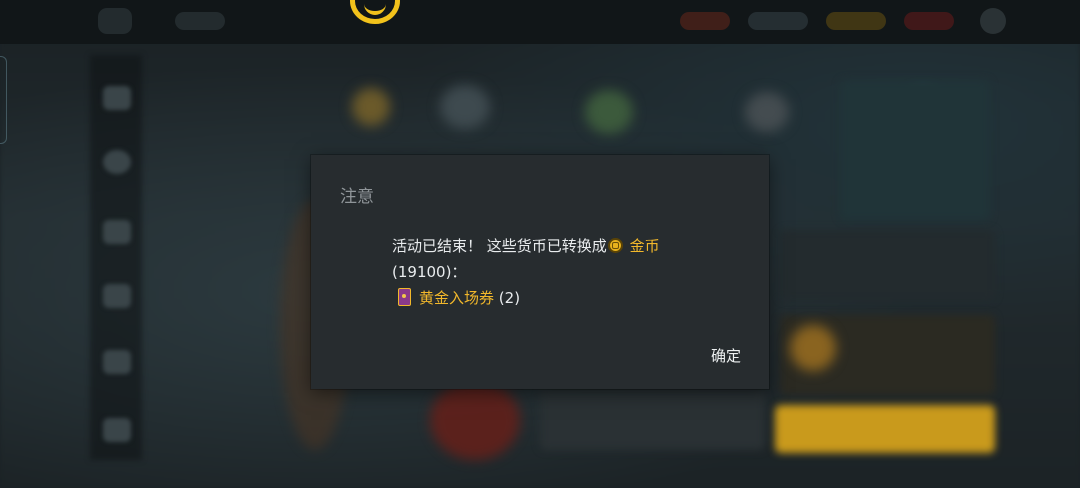 The width and height of the screenshot is (1080, 488). Describe the element at coordinates (726, 355) in the screenshot. I see `confirm-button: 确定` at that location.